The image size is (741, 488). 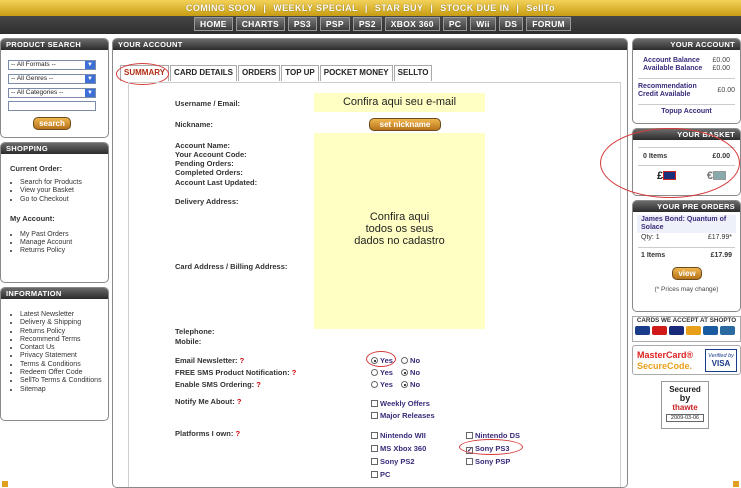 What do you see at coordinates (398, 448) in the screenshot?
I see `platform-option: MS Xbox 360` at bounding box center [398, 448].